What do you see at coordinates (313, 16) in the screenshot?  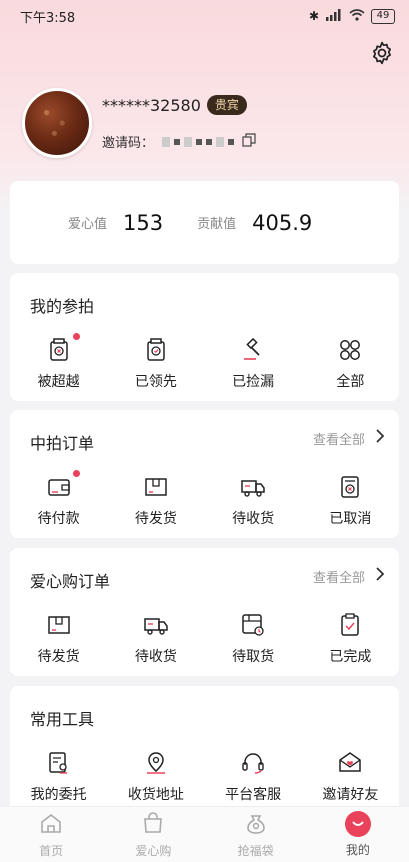 I see `bluetooth-icon: ✱` at bounding box center [313, 16].